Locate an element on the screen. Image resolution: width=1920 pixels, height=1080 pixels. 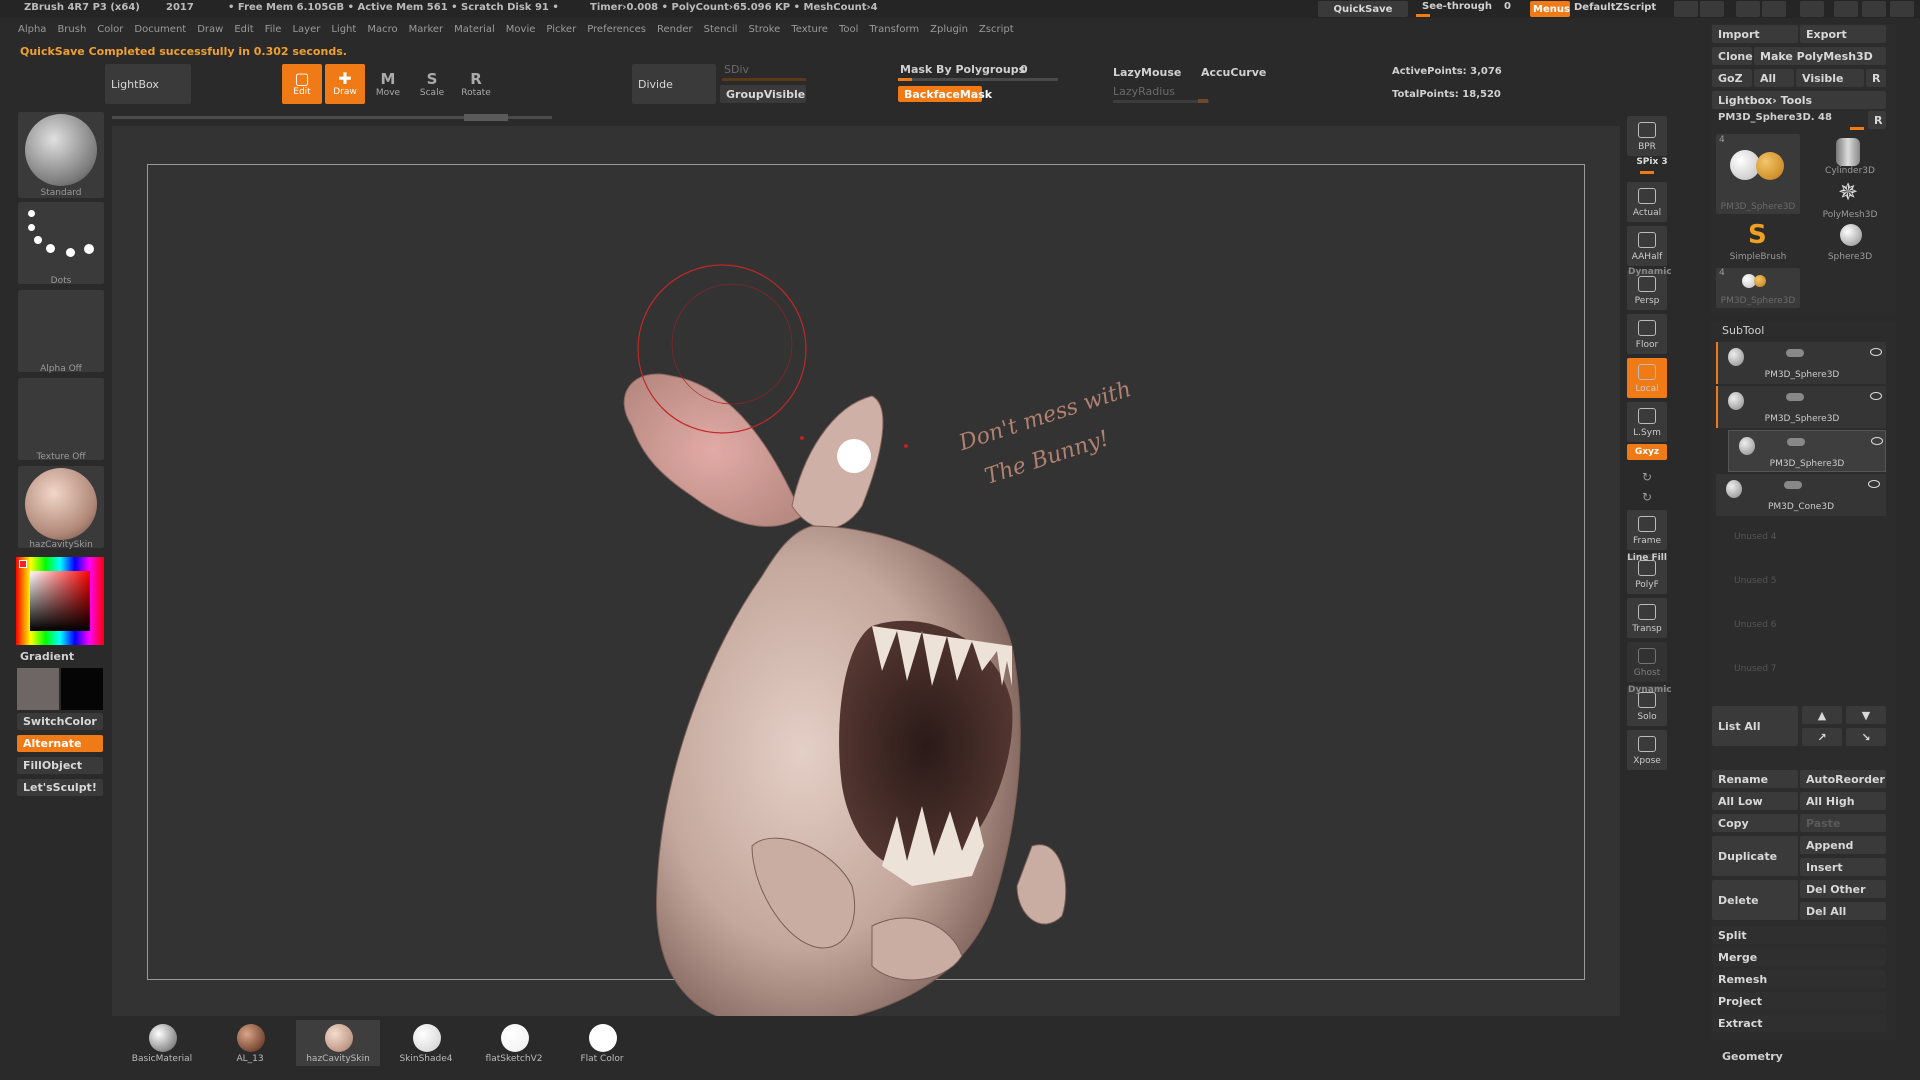
menu-stroke: Stroke is located at coordinates (764, 31).